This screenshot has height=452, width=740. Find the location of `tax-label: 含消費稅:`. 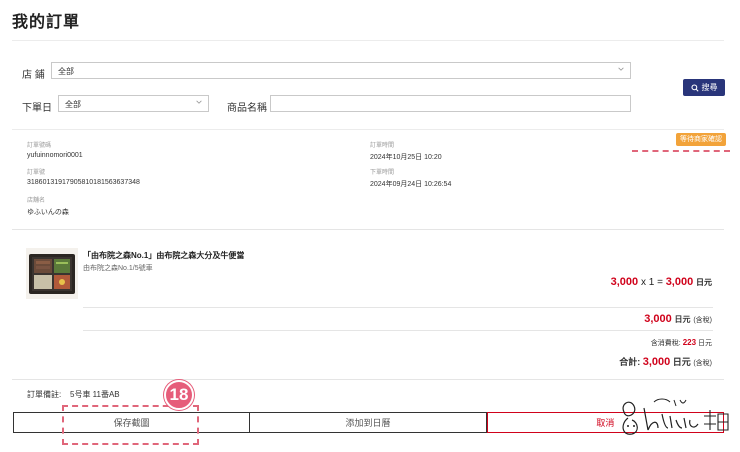

tax-label: 含消費稅: is located at coordinates (665, 343).